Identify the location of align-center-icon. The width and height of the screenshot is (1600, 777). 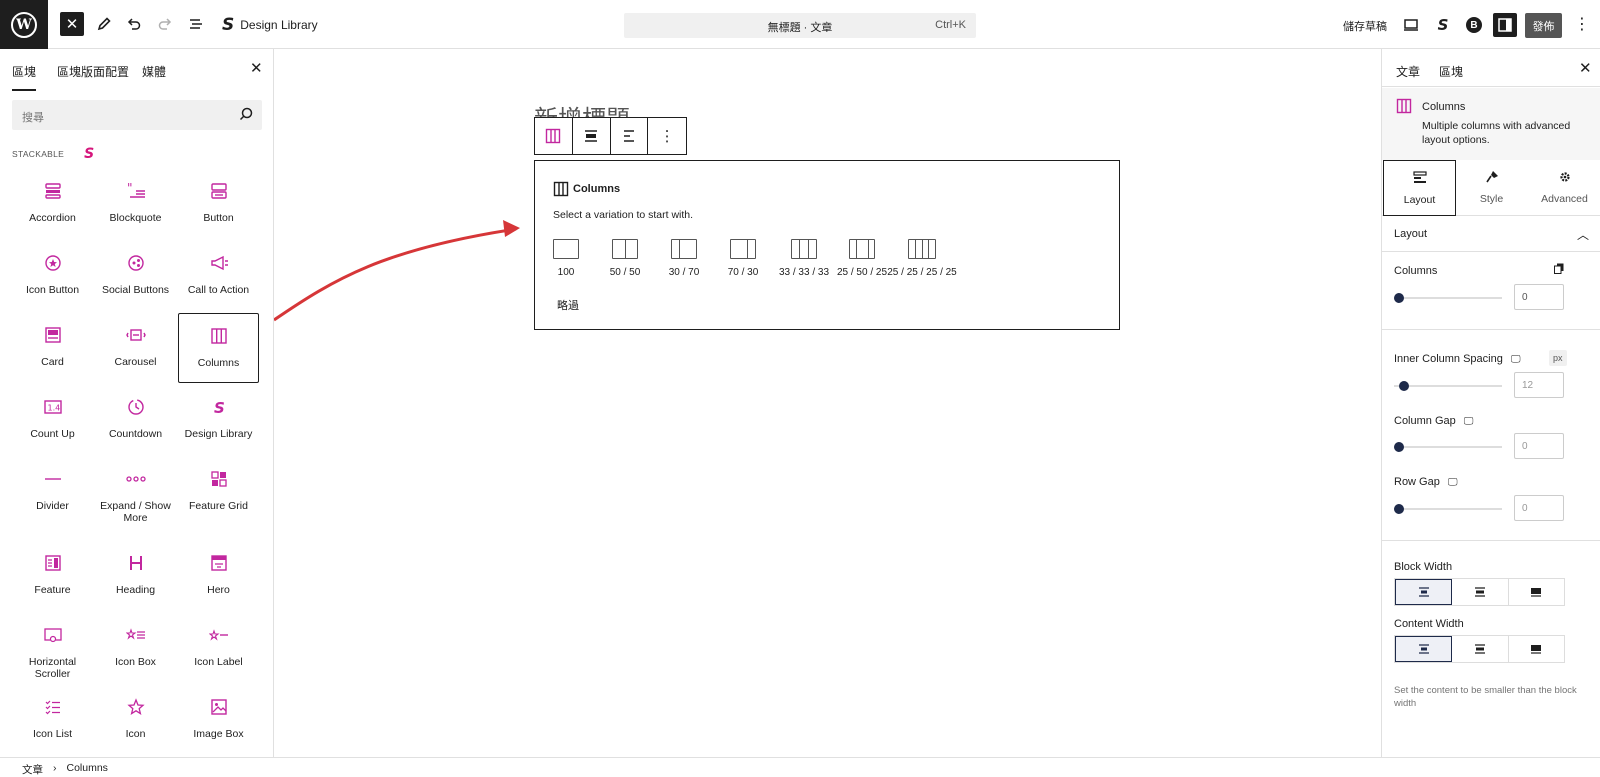
(1423, 592).